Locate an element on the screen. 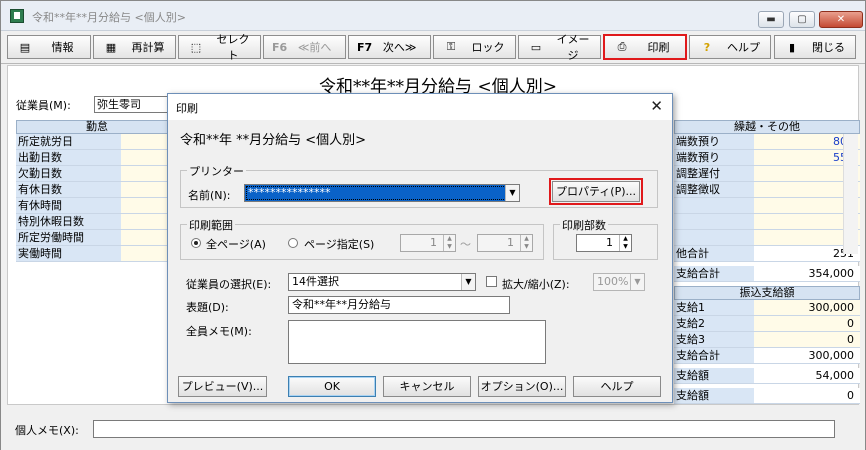  kintai-row: 実働時間 is located at coordinates (97, 254).